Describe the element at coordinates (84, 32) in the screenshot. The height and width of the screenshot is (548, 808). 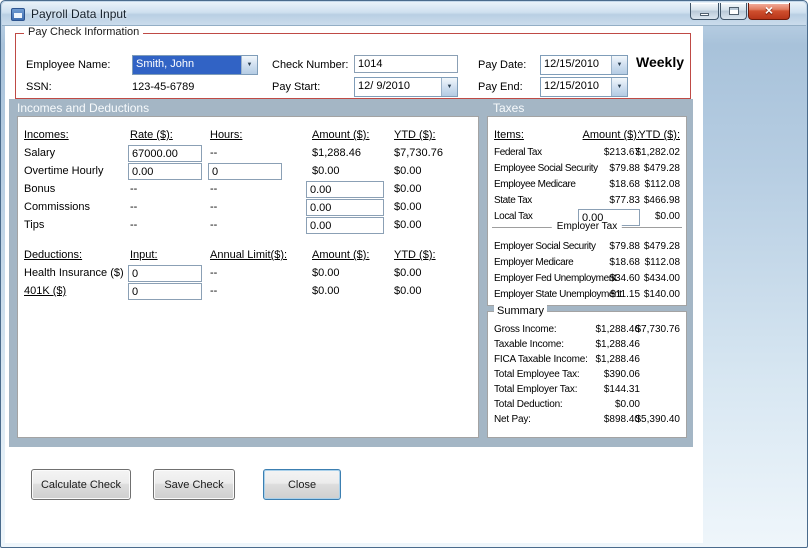
I see `pay-check-info-title: Pay Check Information` at that location.